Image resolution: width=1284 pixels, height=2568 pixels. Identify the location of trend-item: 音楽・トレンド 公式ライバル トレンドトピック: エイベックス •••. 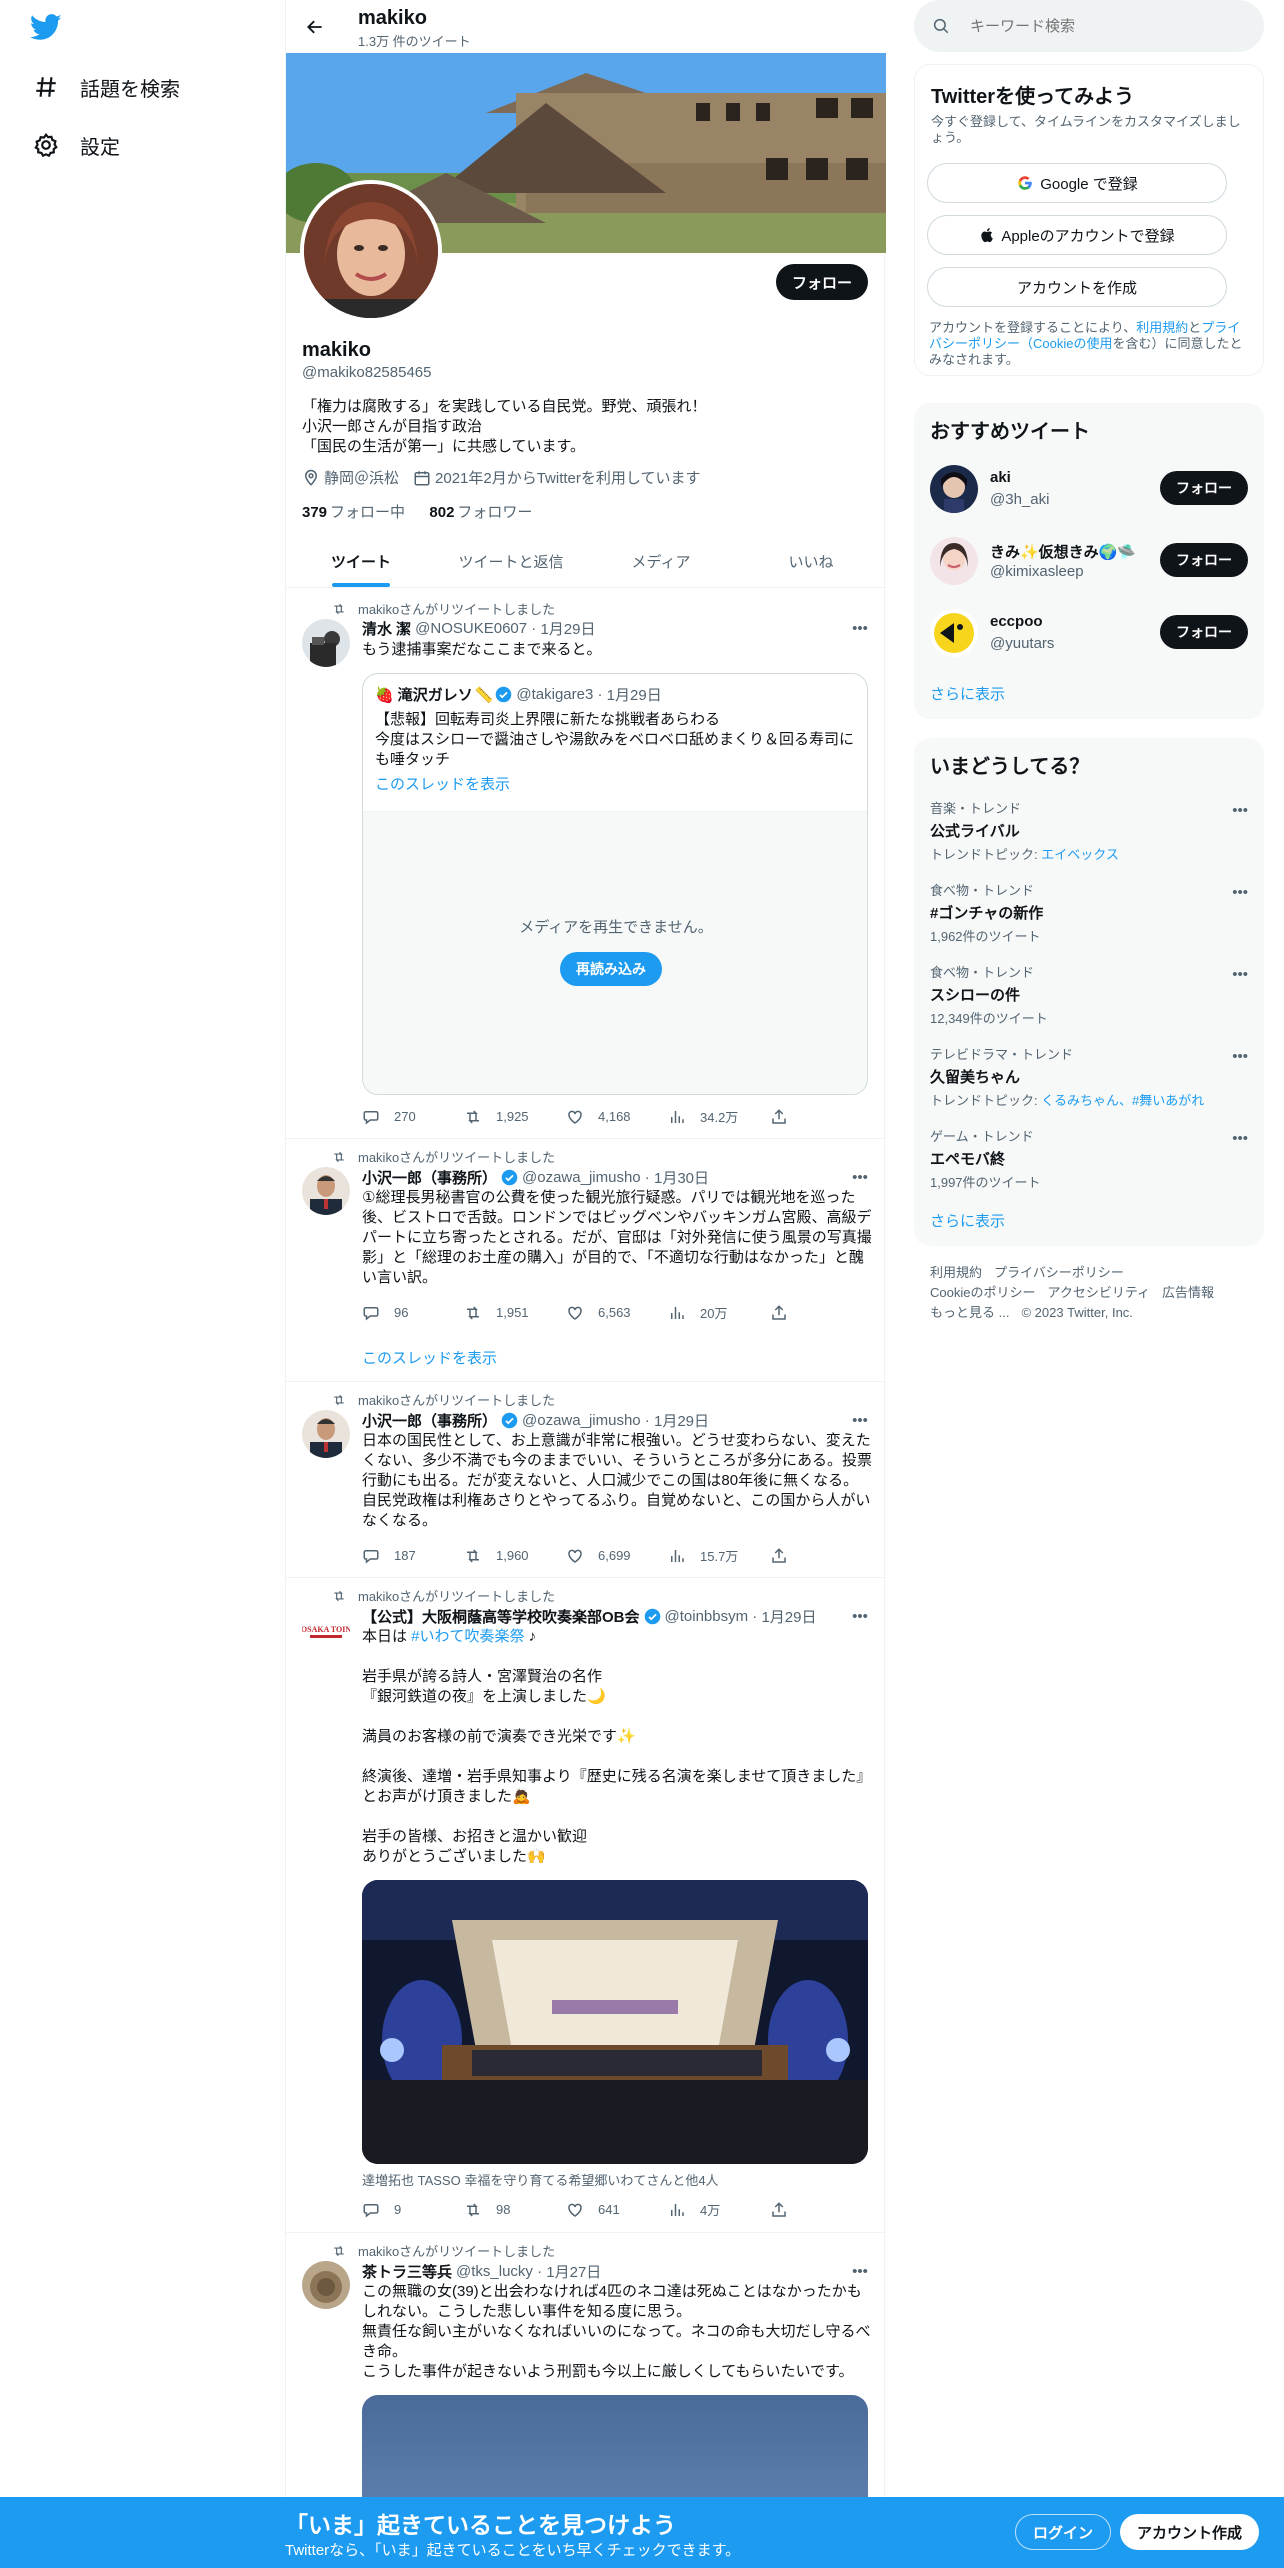
(1089, 830).